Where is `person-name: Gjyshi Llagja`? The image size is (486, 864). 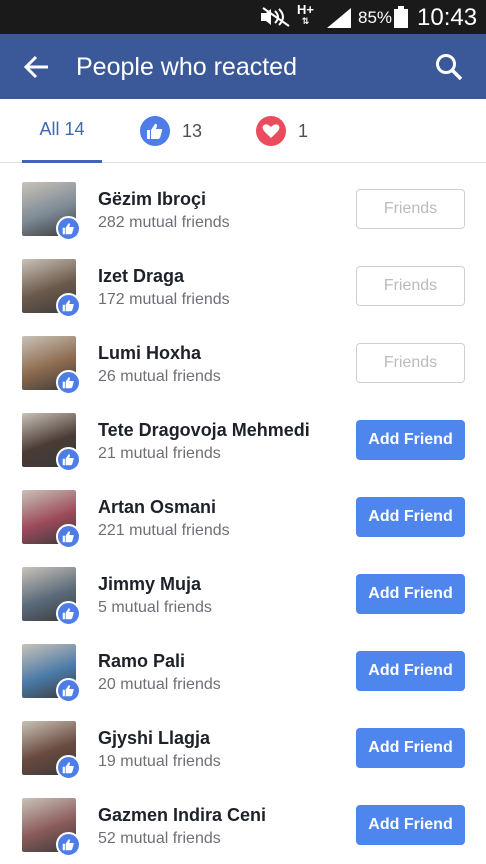 person-name: Gjyshi Llagja is located at coordinates (154, 738).